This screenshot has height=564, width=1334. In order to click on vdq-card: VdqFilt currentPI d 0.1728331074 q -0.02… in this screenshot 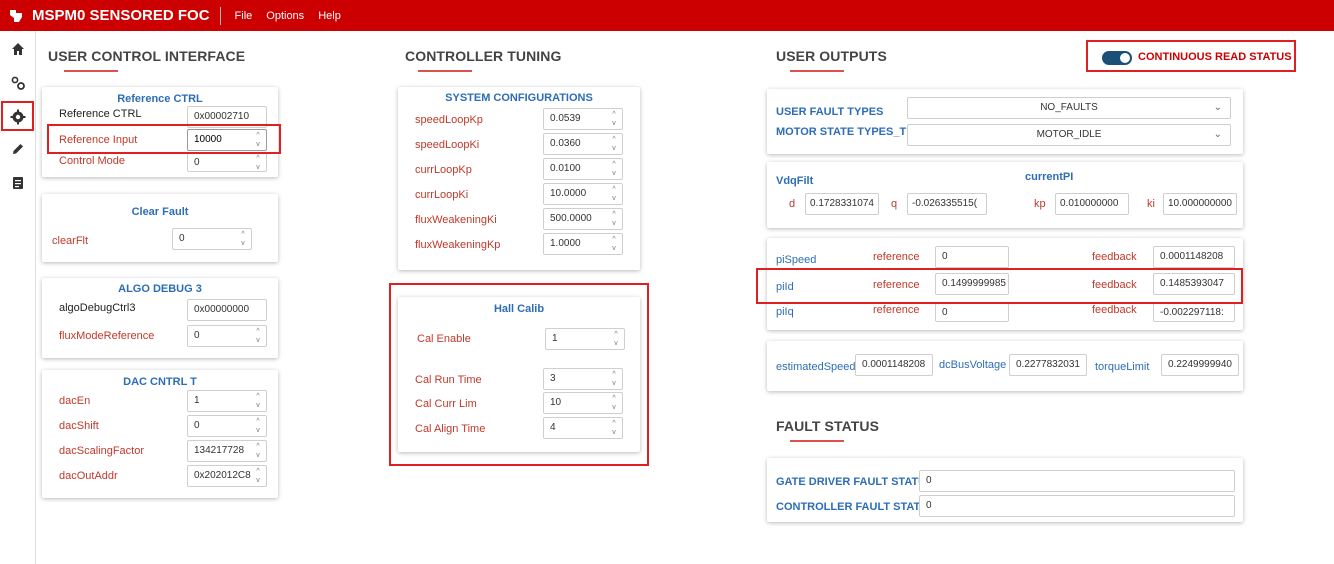, I will do `click(1005, 195)`.